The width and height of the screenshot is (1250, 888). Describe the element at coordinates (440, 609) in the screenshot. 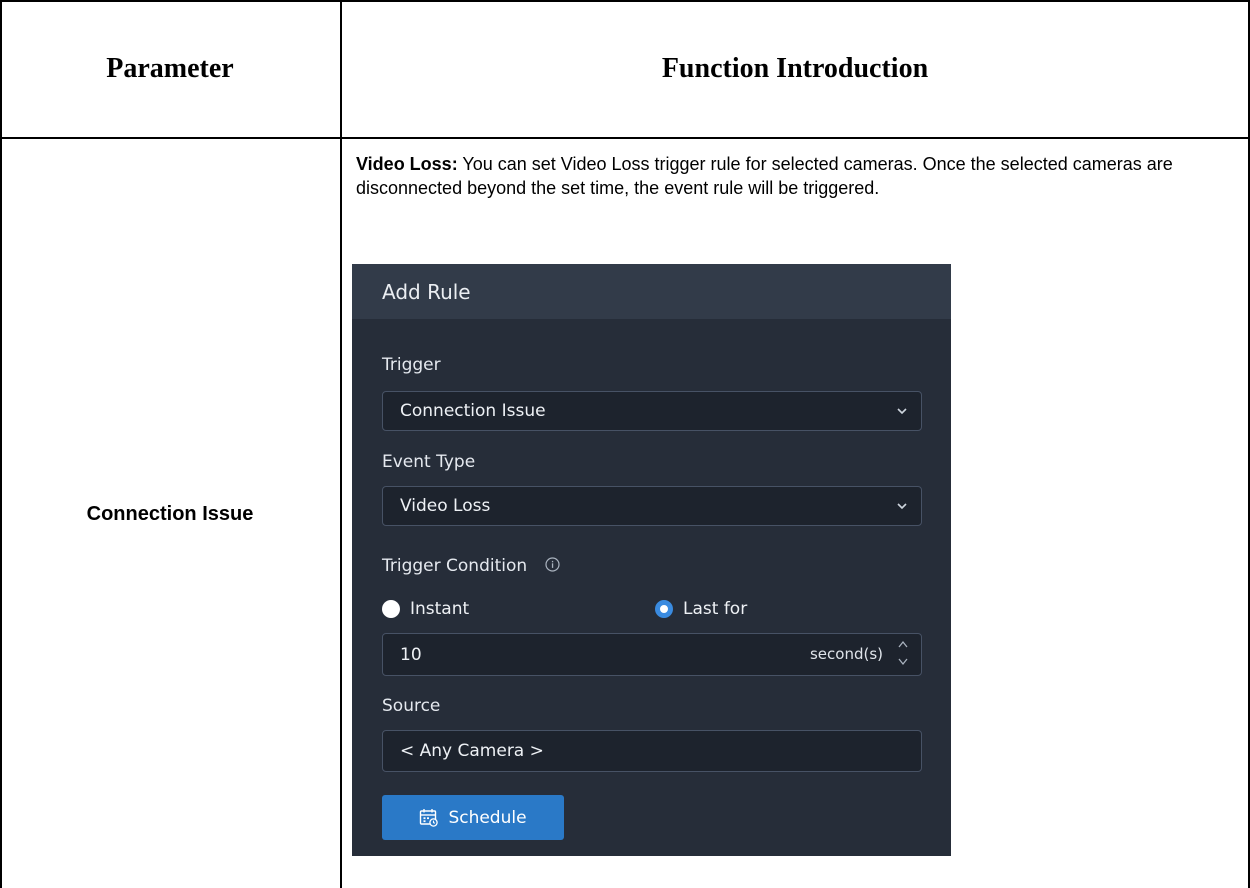

I see `radio-instant-label: Instant` at that location.